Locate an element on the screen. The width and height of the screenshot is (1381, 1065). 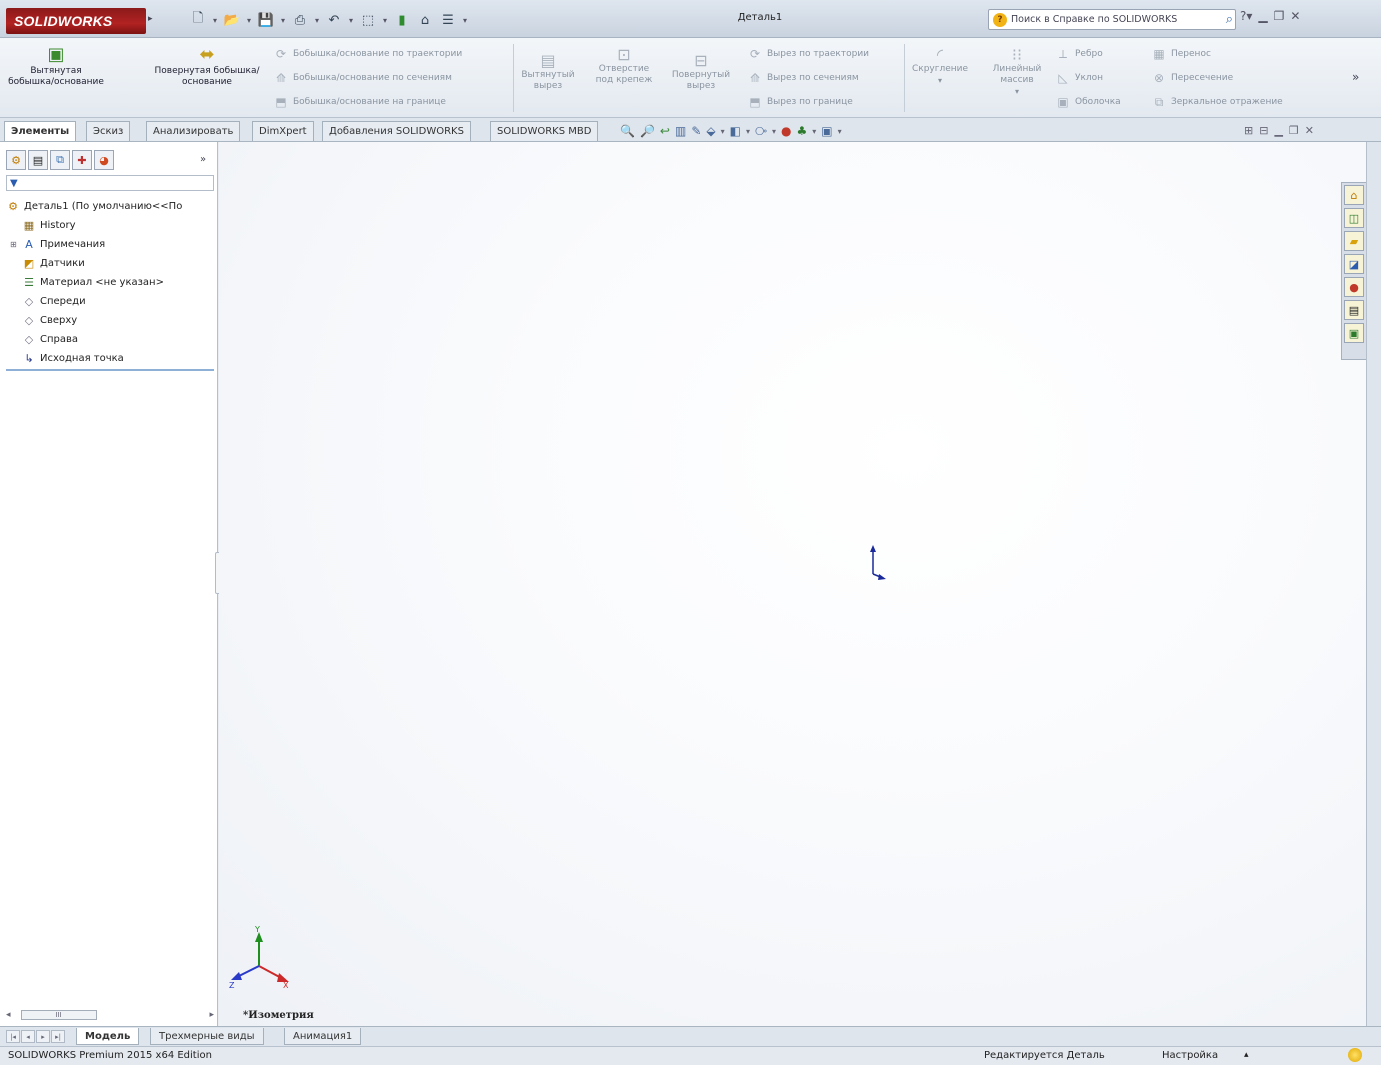
more-tabs-chevron-icon: » is located at coordinates (203, 159).